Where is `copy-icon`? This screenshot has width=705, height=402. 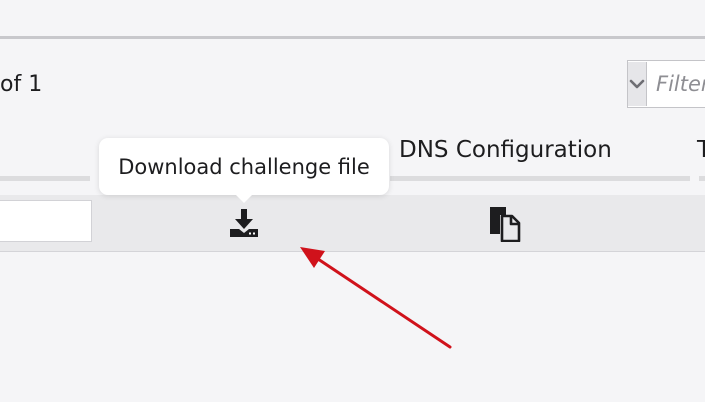
copy-icon is located at coordinates (505, 224).